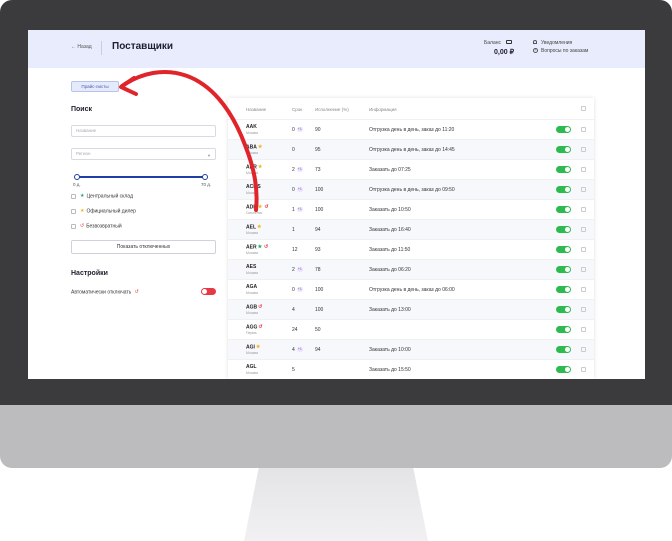  What do you see at coordinates (143, 154) in the screenshot?
I see `region-select: Регион ▼` at bounding box center [143, 154].